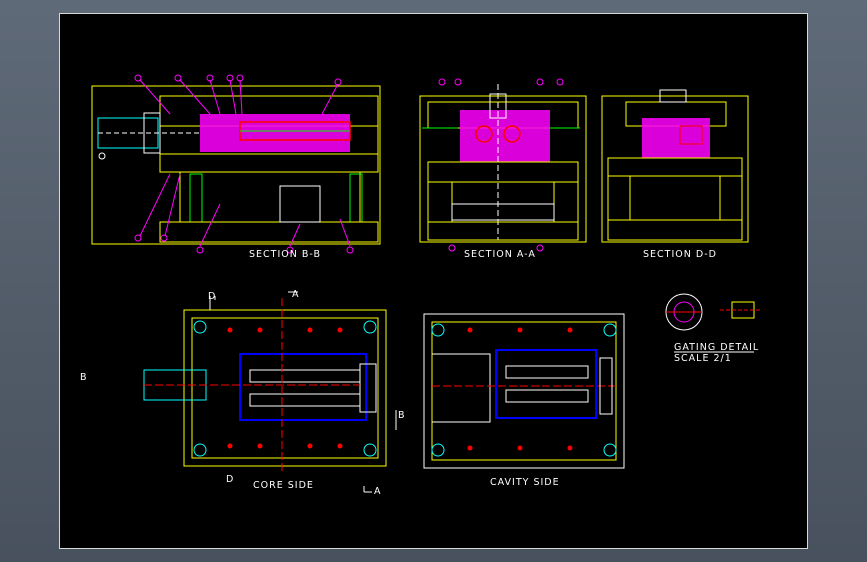 Image resolution: width=867 pixels, height=562 pixels. I want to click on core-side-view: D A B B D A CORE SIDE, so click(243, 393).